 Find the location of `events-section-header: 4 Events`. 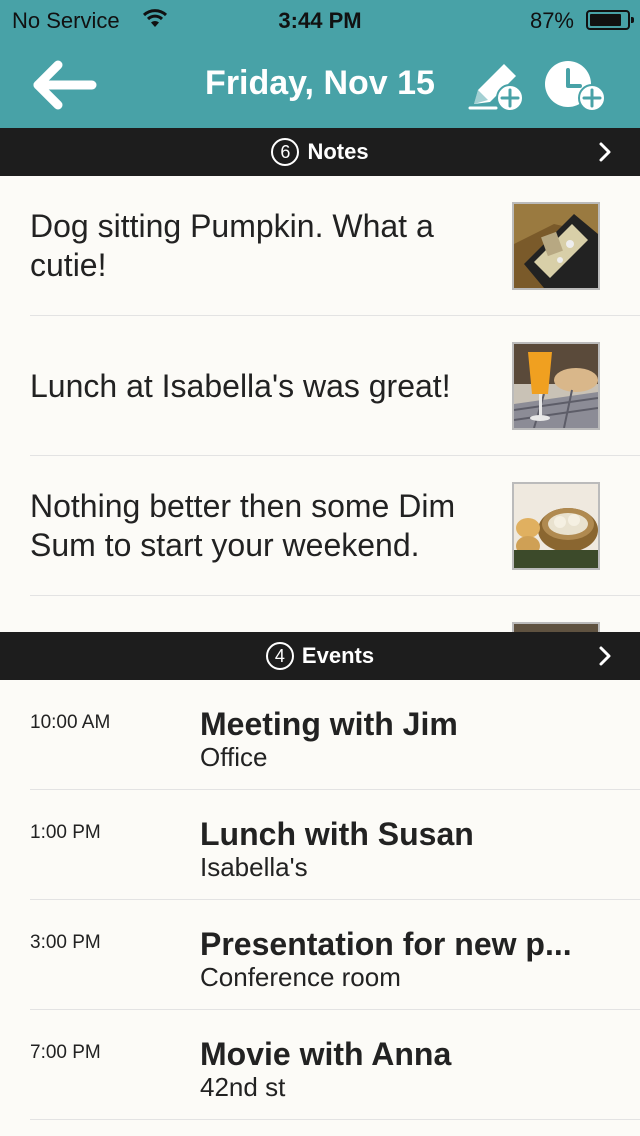

events-section-header: 4 Events is located at coordinates (320, 656).